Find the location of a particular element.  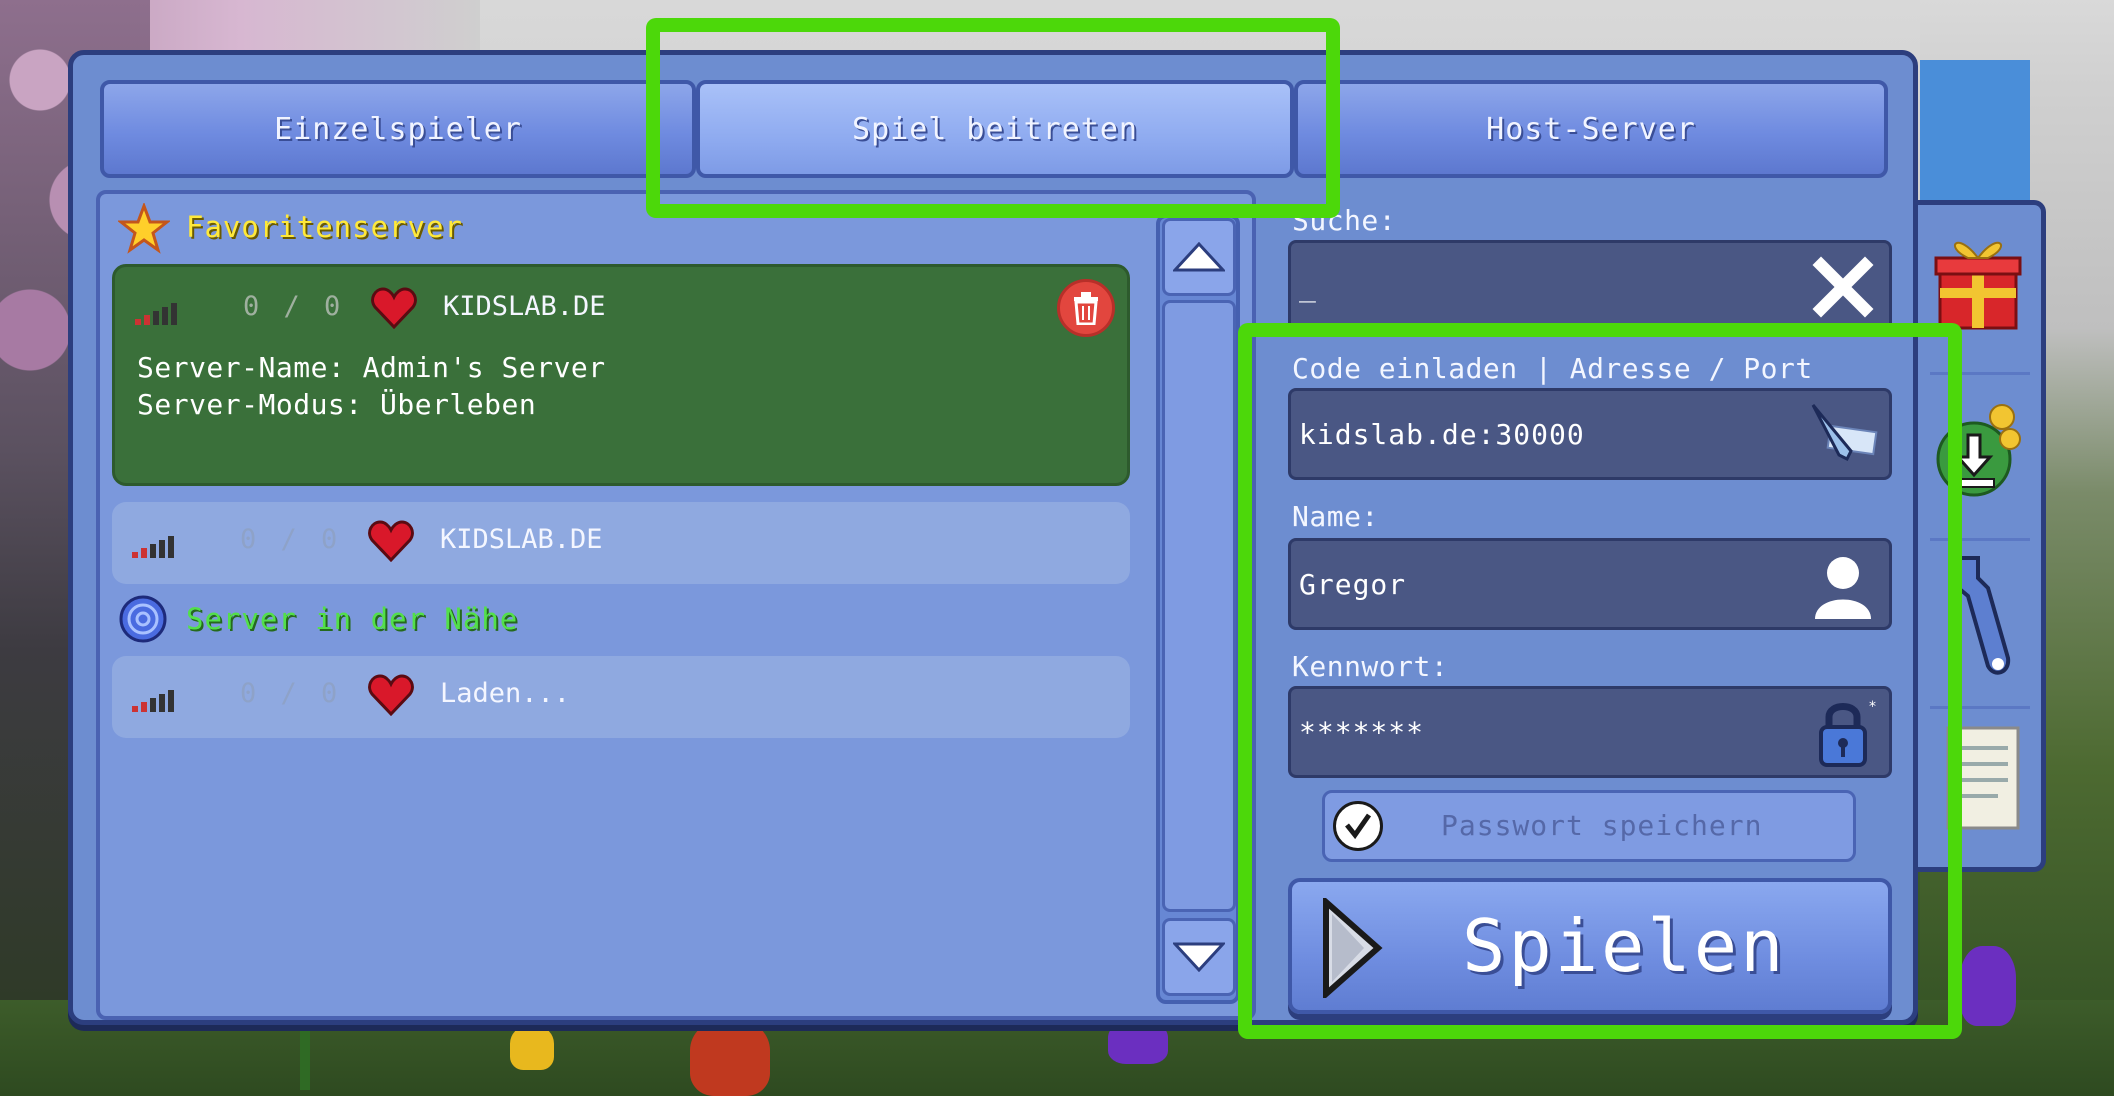

play-button: Spielen is located at coordinates (1590, 946).